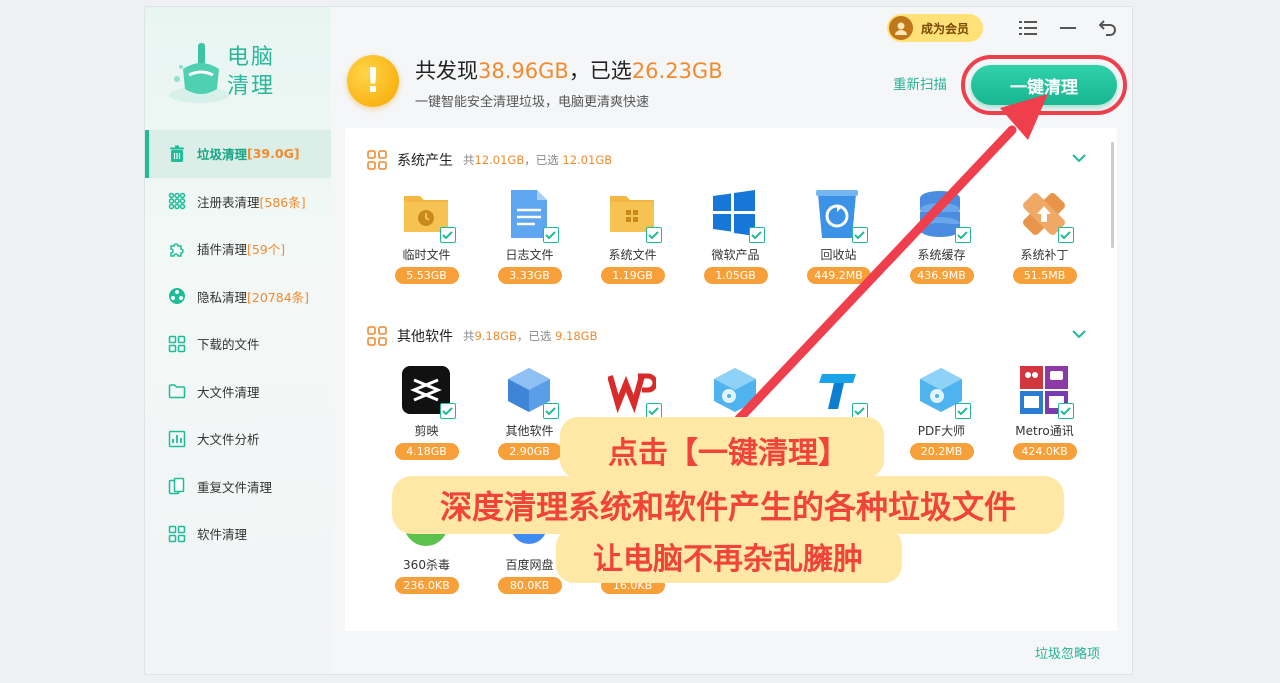 The image size is (1280, 683). I want to click on metro-icon, so click(1046, 392).